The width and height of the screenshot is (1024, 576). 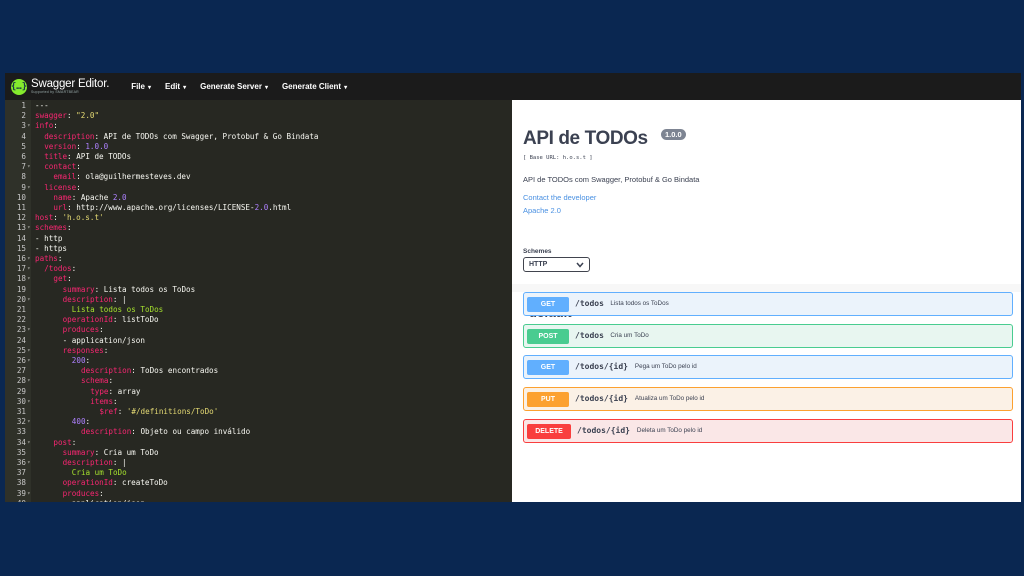 I want to click on line-number: 18, so click(x=21, y=279).